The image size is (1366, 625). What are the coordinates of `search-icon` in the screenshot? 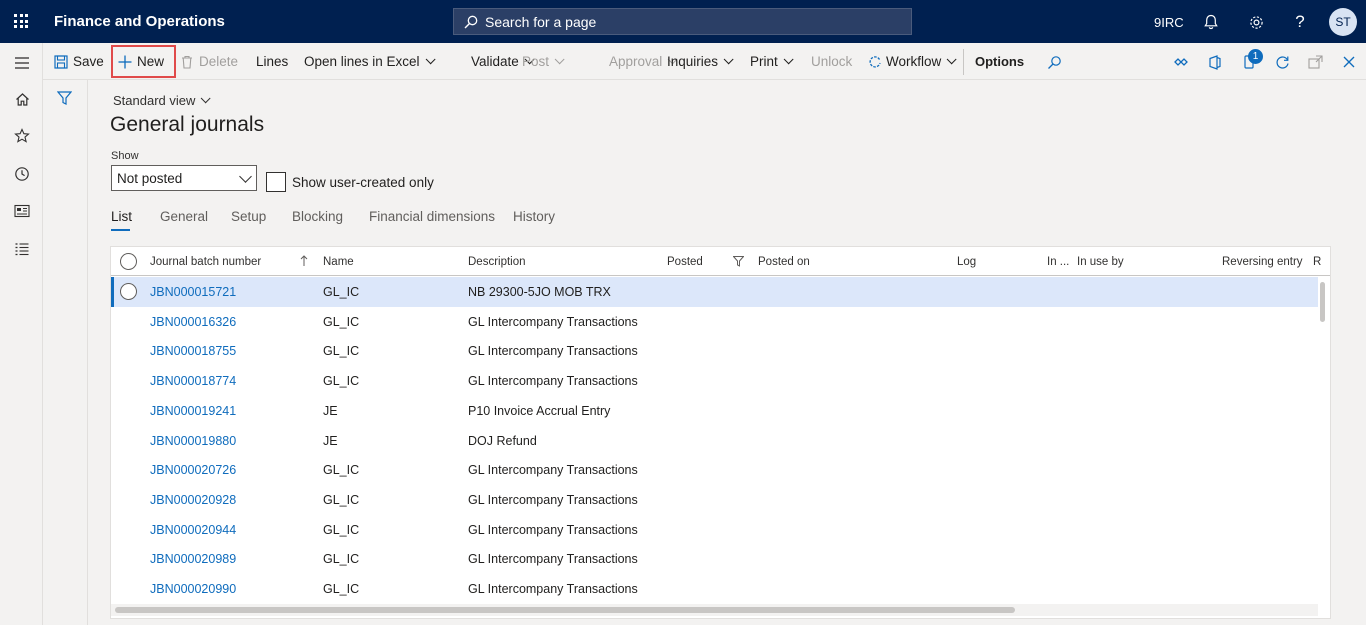 It's located at (471, 21).